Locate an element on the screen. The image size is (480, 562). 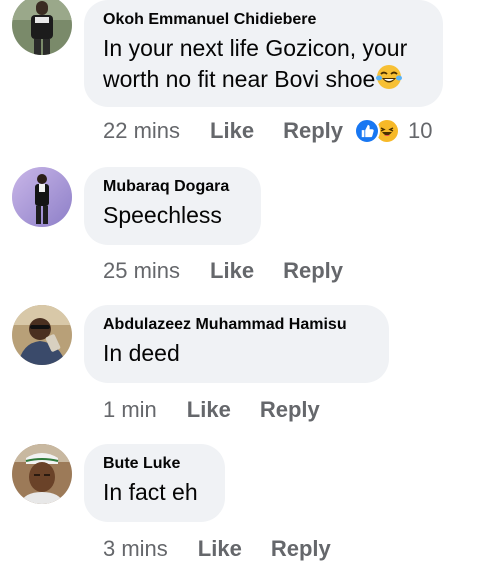
reaction-count: 10 is located at coordinates (420, 130).